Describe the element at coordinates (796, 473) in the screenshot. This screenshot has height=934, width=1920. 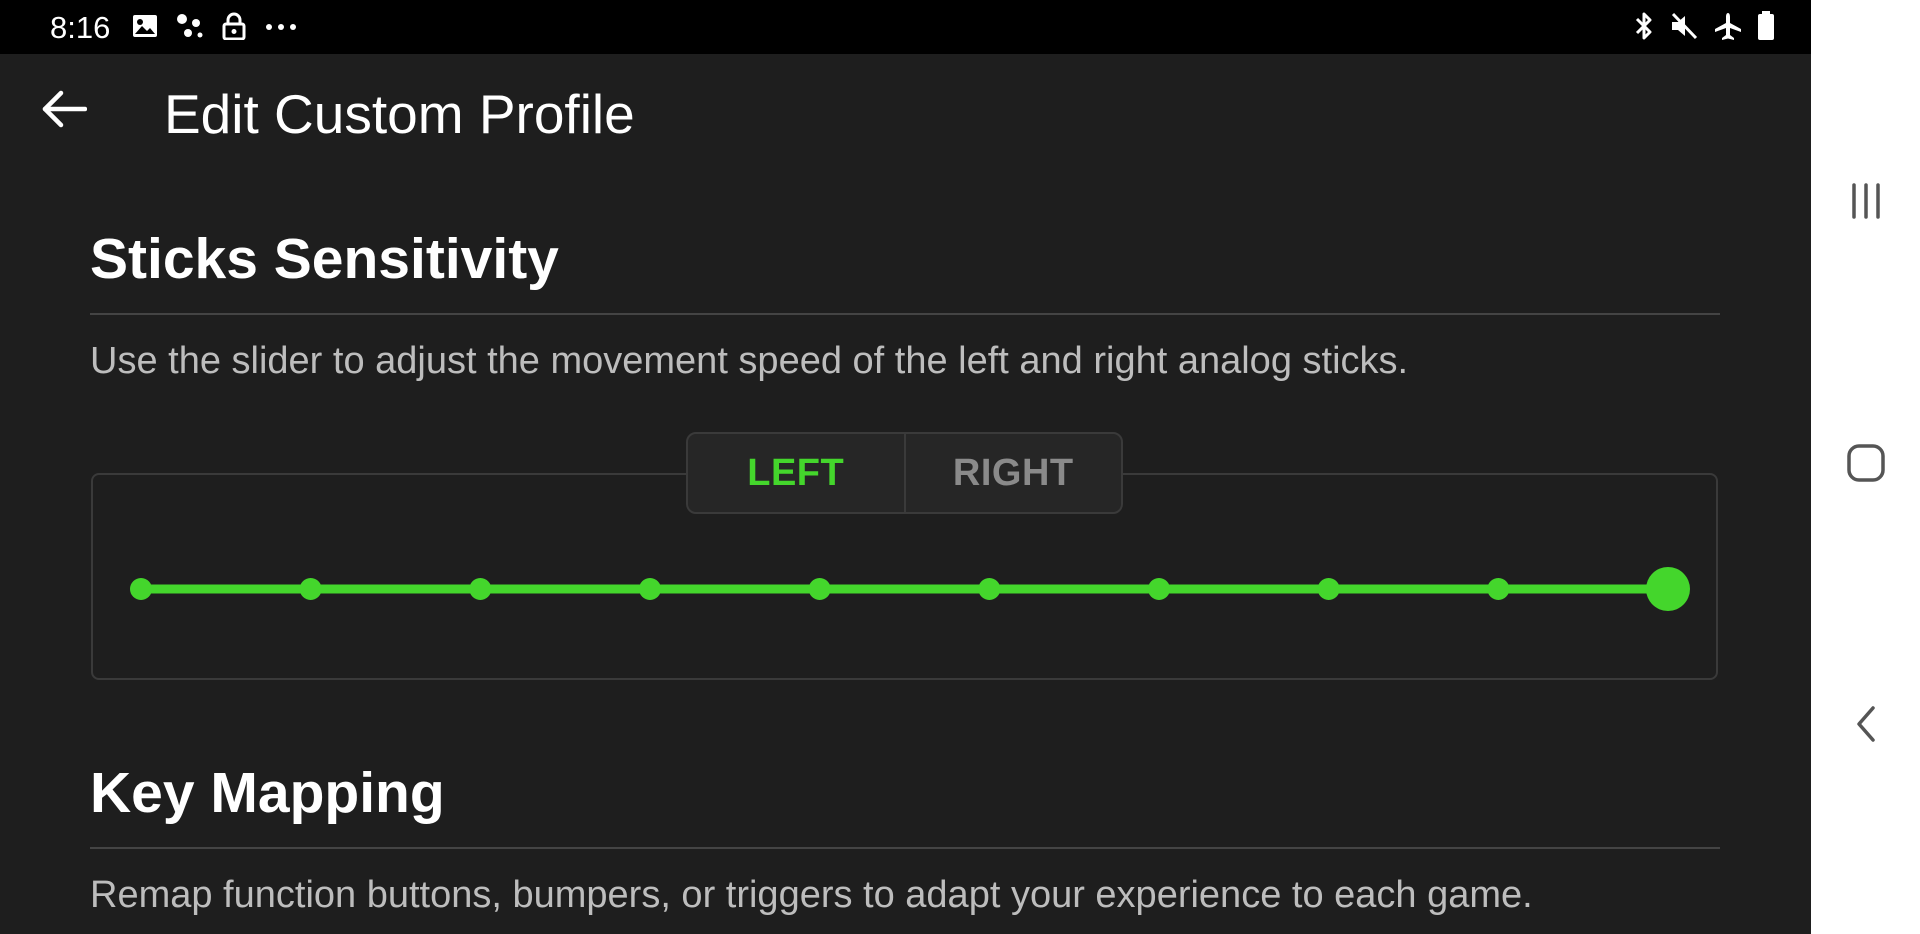
I see `tab-left: LEFT` at that location.